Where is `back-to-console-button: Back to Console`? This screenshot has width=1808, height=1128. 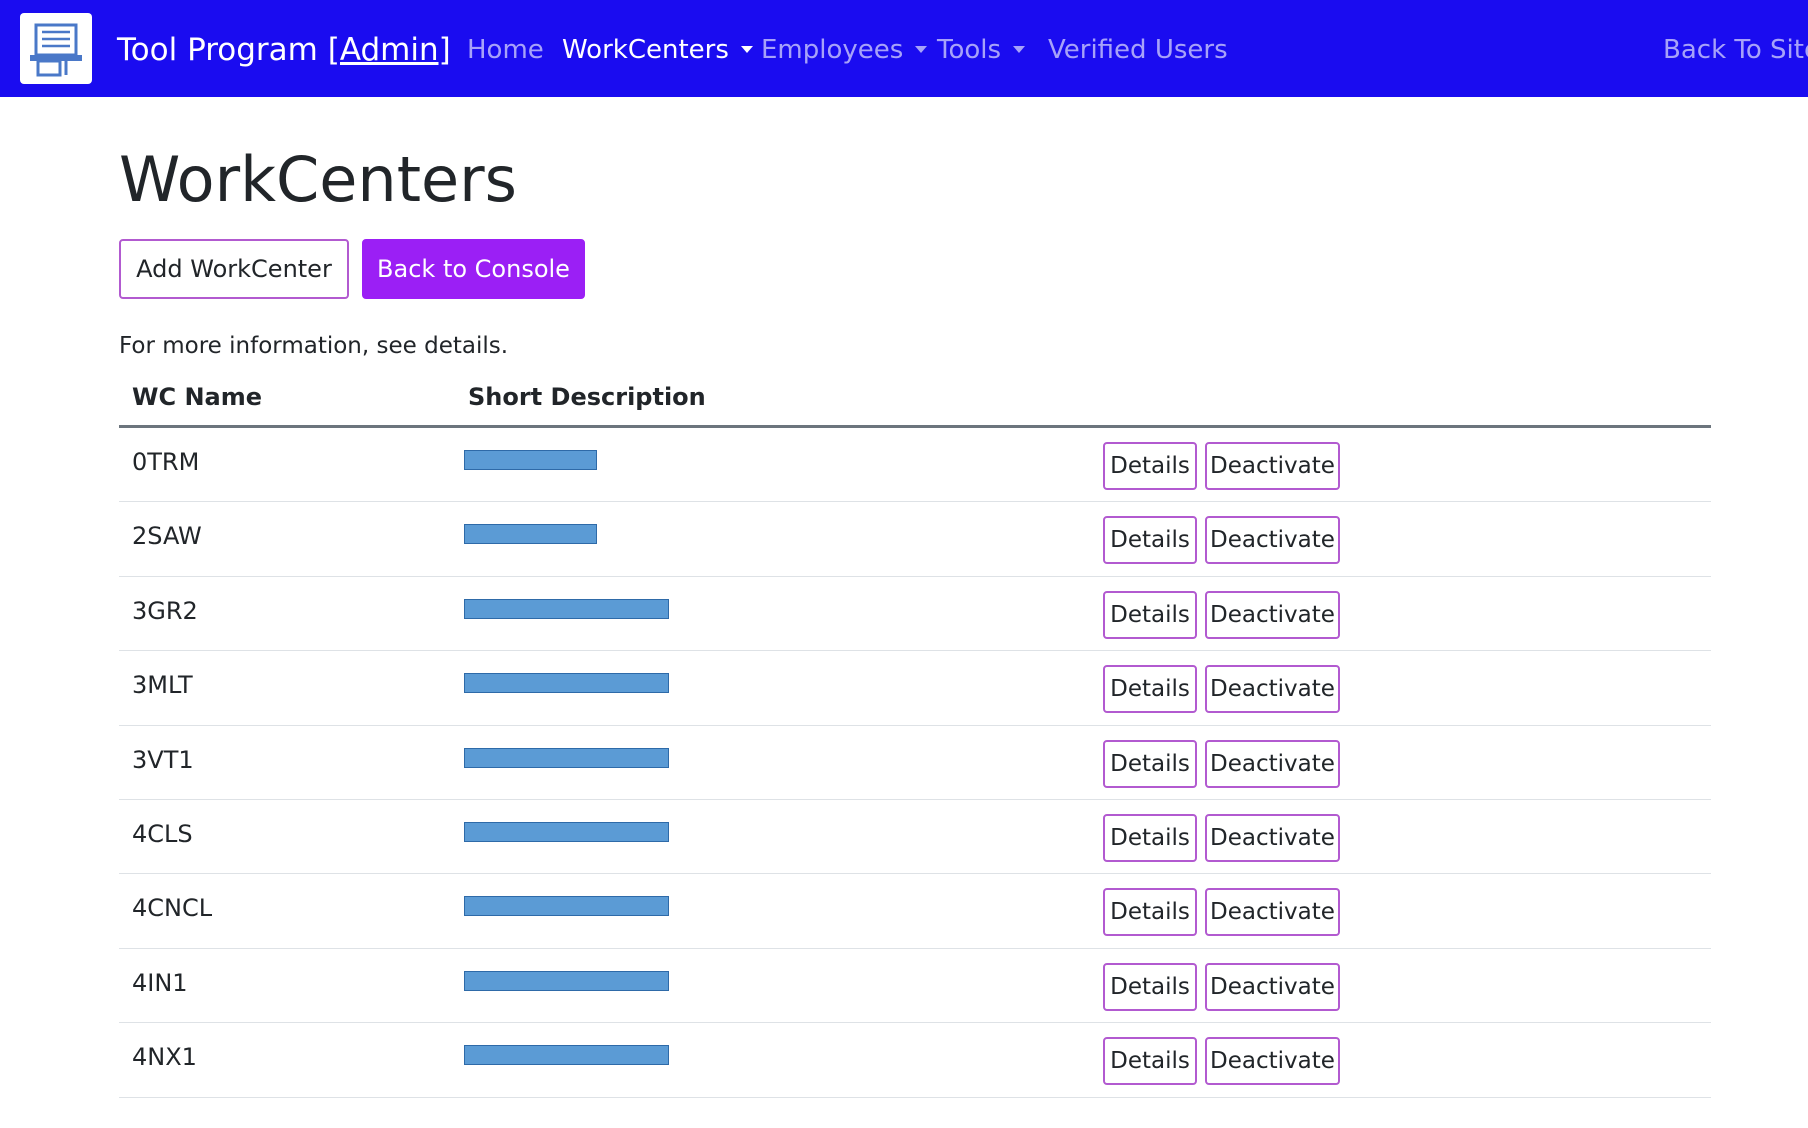 back-to-console-button: Back to Console is located at coordinates (473, 269).